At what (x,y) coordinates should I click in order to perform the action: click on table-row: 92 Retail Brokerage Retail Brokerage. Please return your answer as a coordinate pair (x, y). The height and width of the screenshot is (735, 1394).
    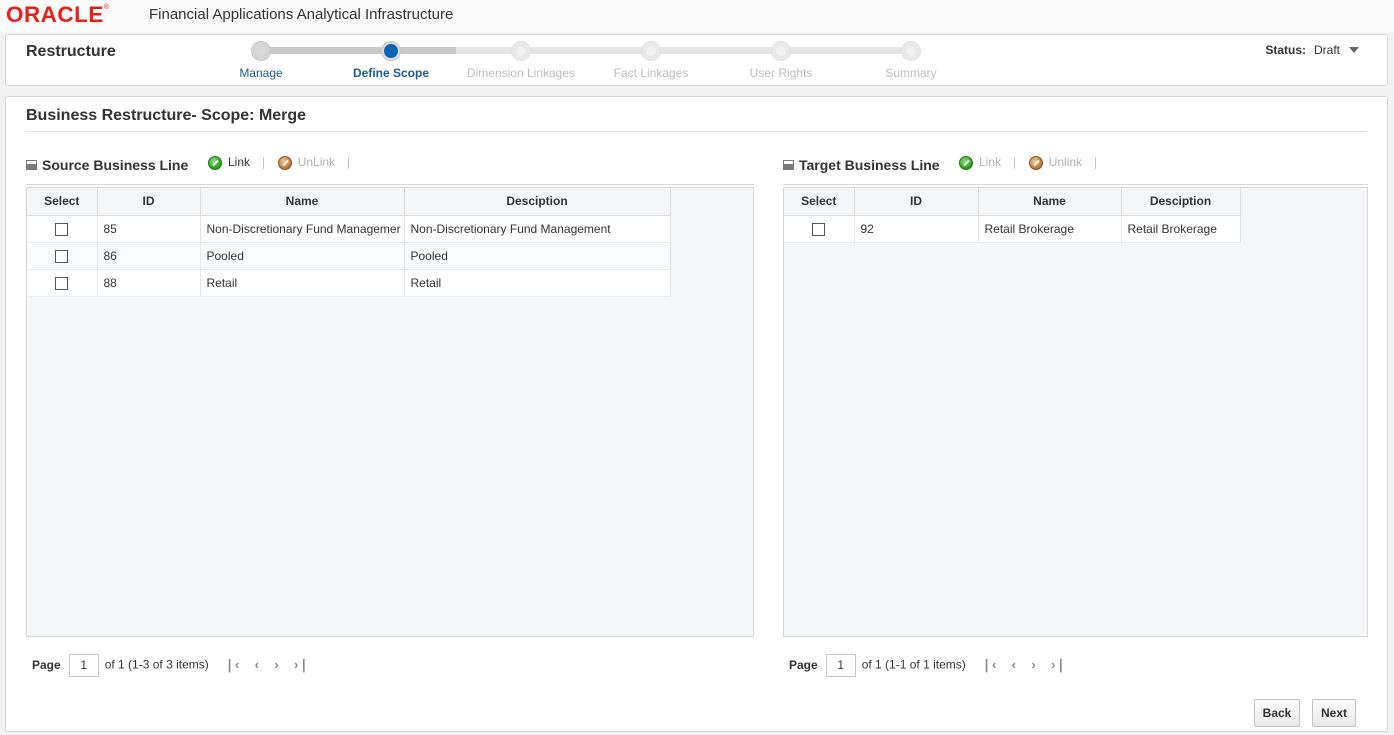
    Looking at the image, I should click on (1012, 229).